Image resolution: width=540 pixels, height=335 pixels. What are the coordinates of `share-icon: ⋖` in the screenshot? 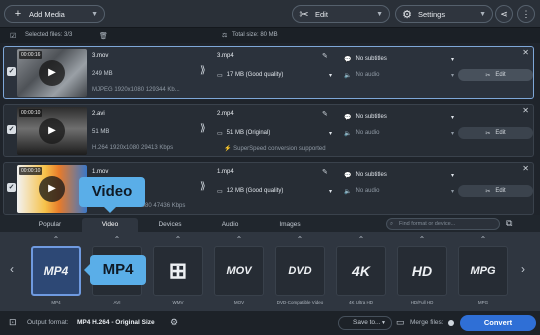 It's located at (504, 13).